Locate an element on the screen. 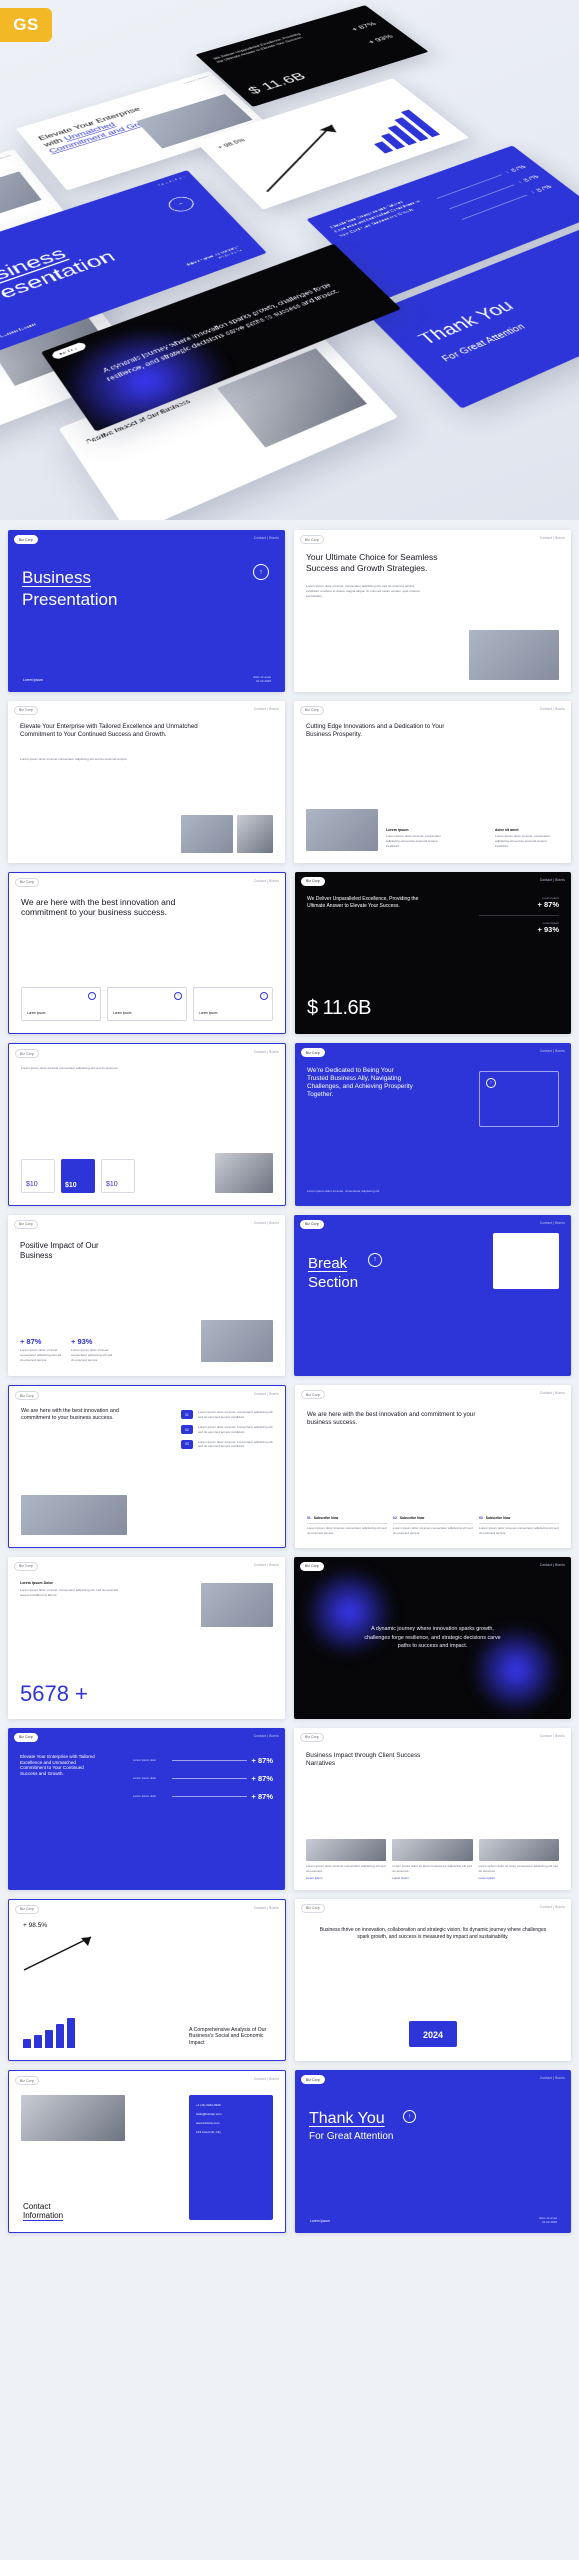 The width and height of the screenshot is (579, 2560). slide-title-line1: Thank You is located at coordinates (347, 2119).